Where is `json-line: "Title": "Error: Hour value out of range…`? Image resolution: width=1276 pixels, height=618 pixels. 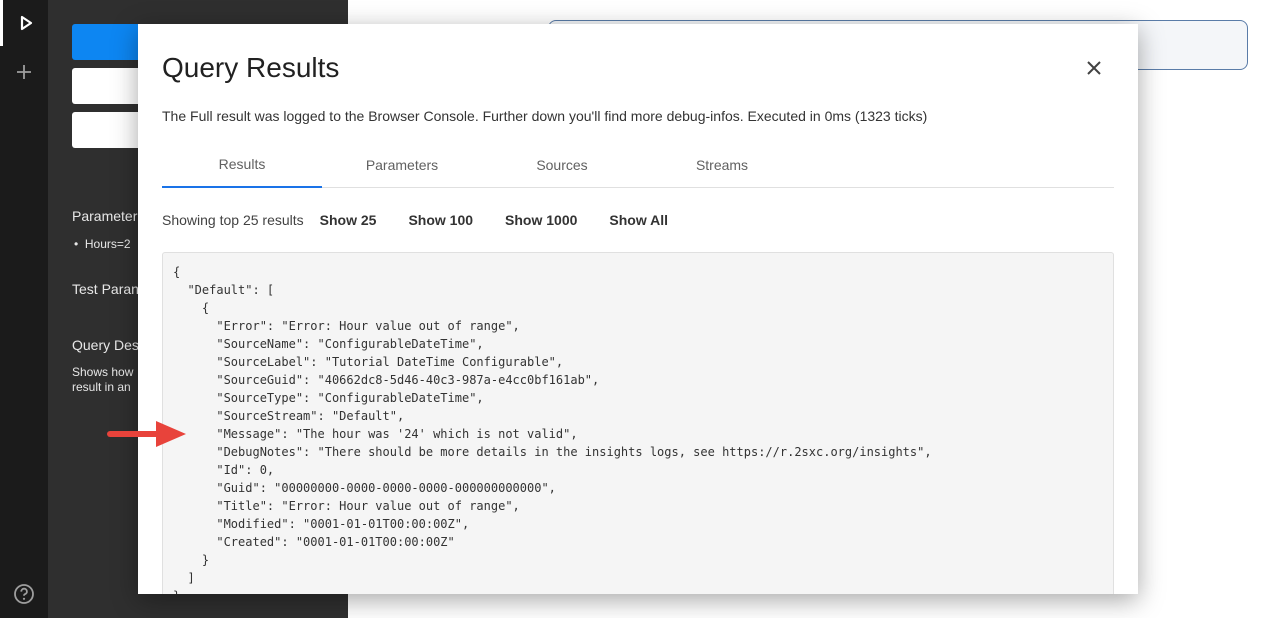
json-line: "Title": "Error: Hour value out of range… is located at coordinates (346, 506).